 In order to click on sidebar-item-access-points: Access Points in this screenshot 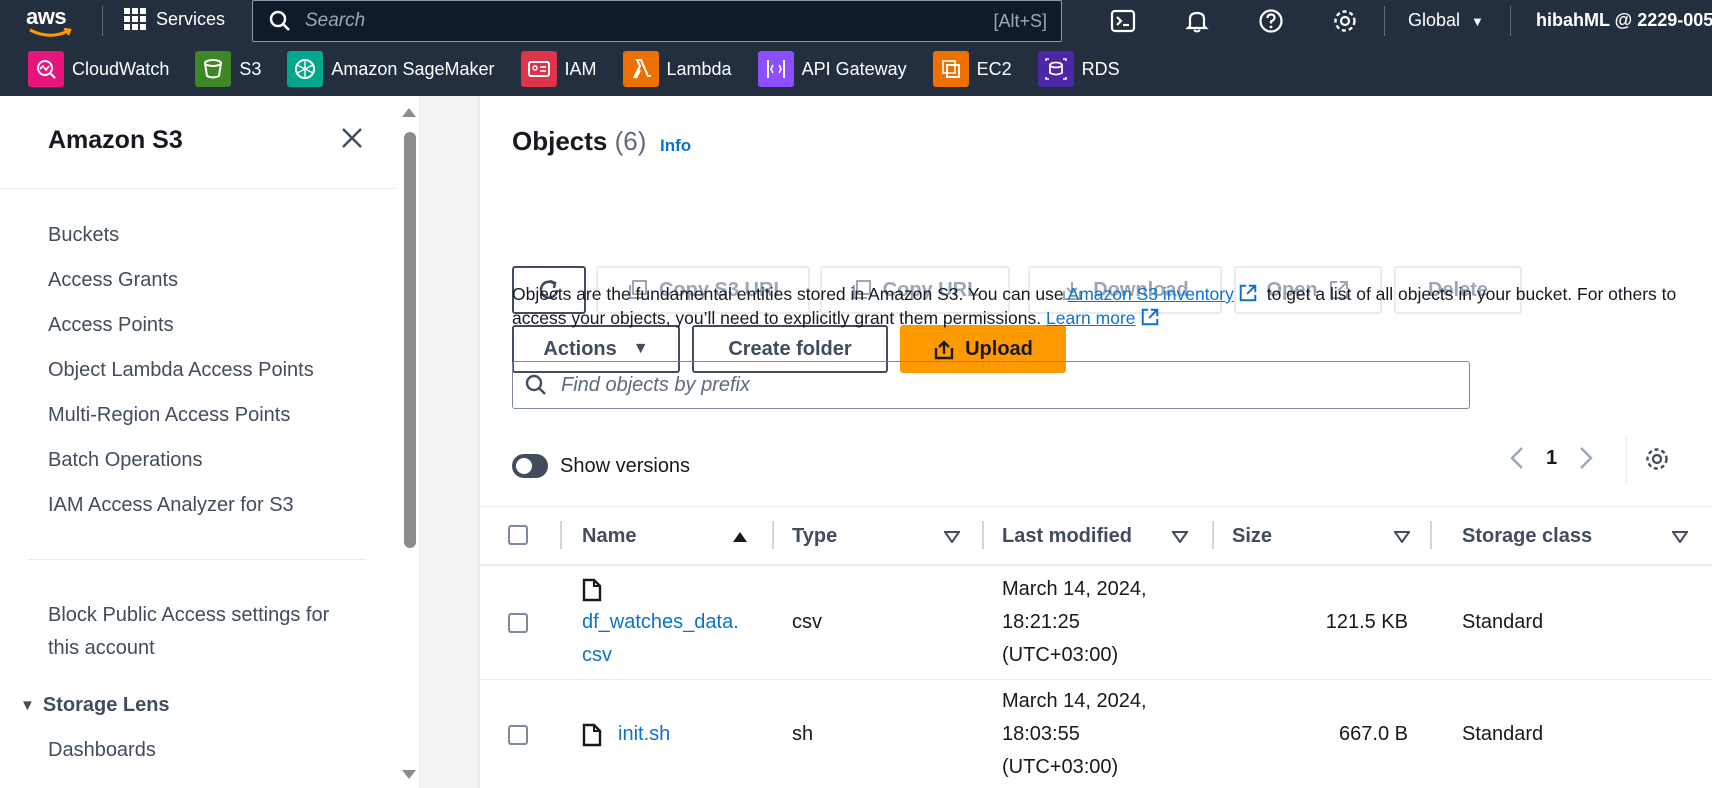, I will do `click(111, 325)`.